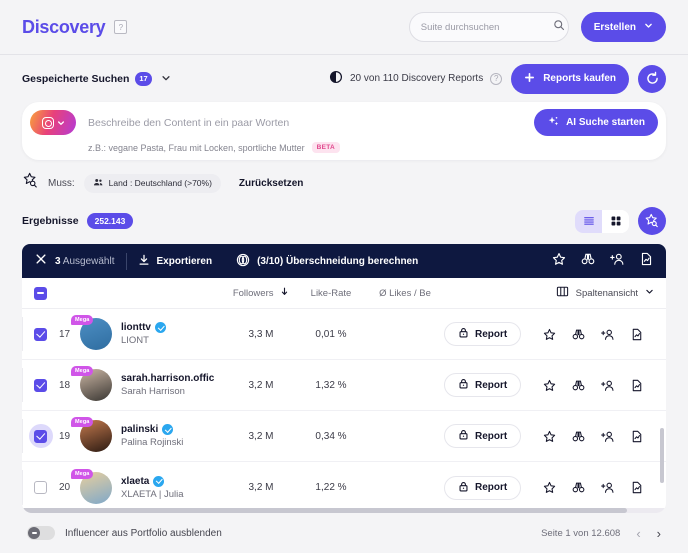 The width and height of the screenshot is (688, 553). I want to click on create-button: Erstellen, so click(623, 27).